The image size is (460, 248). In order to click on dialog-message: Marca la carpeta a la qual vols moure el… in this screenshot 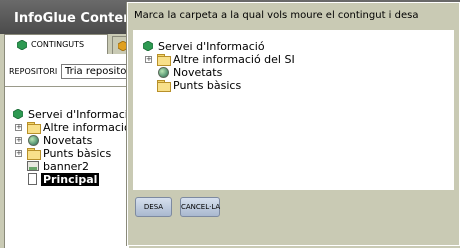, I will do `click(276, 15)`.